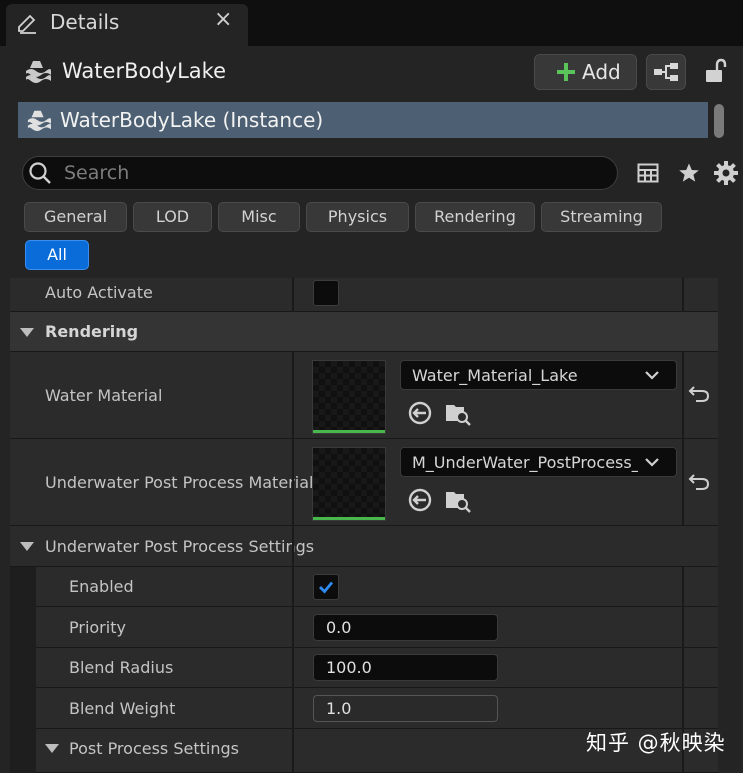  What do you see at coordinates (192, 120) in the screenshot?
I see `instance-label: WaterBodyLake (Instance)` at bounding box center [192, 120].